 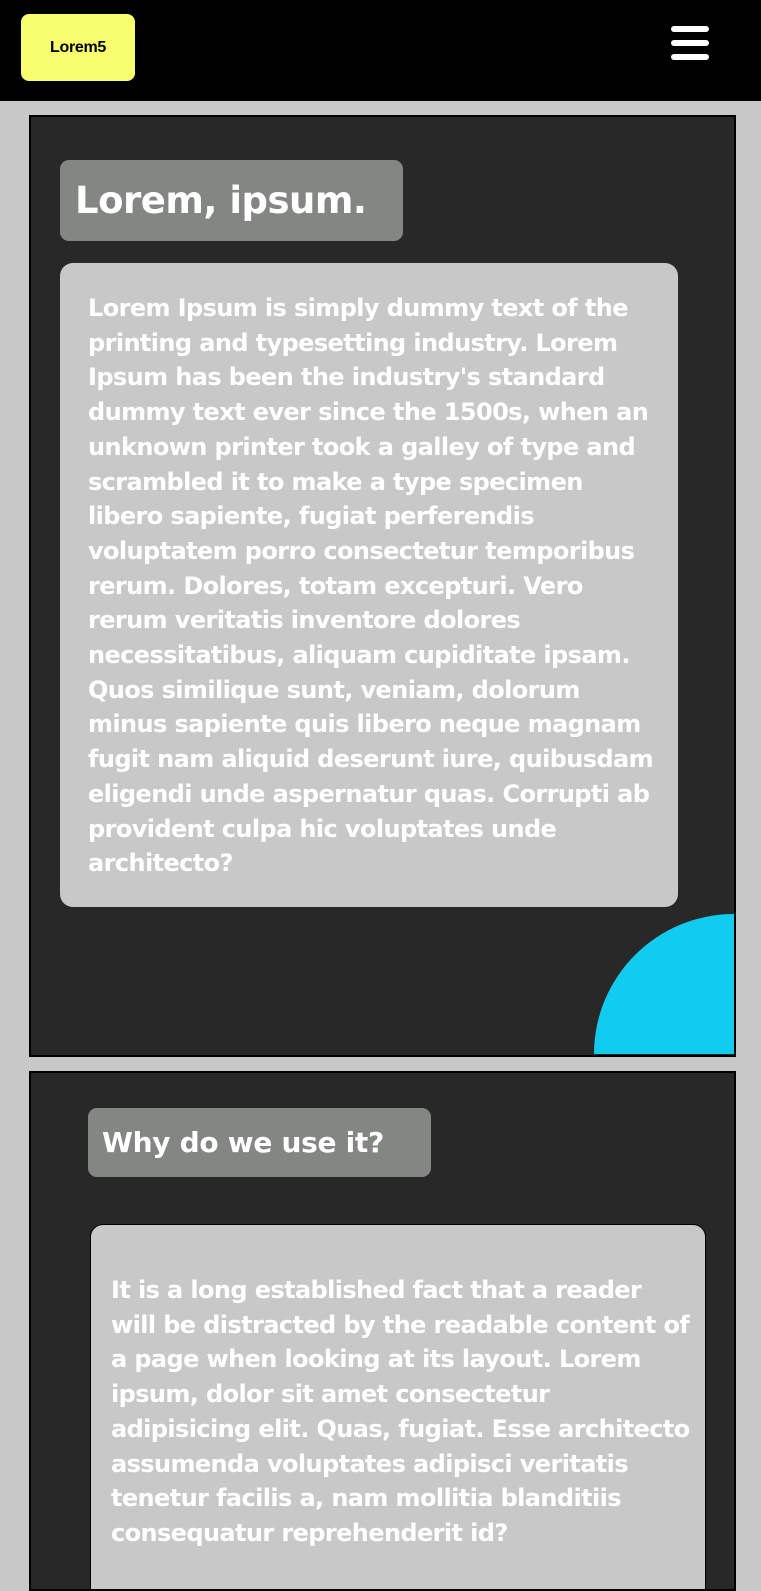 I want to click on hamburger-menu-icon, so click(x=690, y=43).